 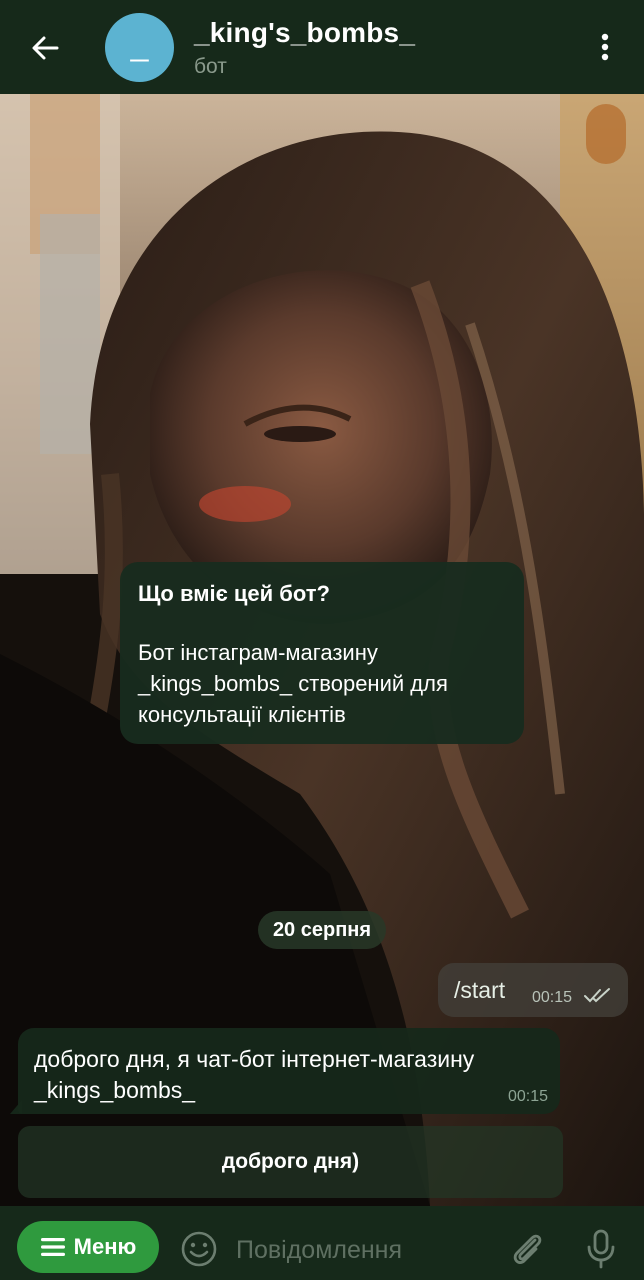 I want to click on date-separator: 20 серпня, so click(x=322, y=930).